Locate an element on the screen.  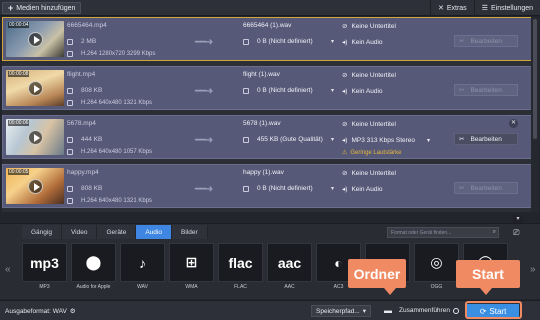
tab-audio: Audio is located at coordinates (154, 232).